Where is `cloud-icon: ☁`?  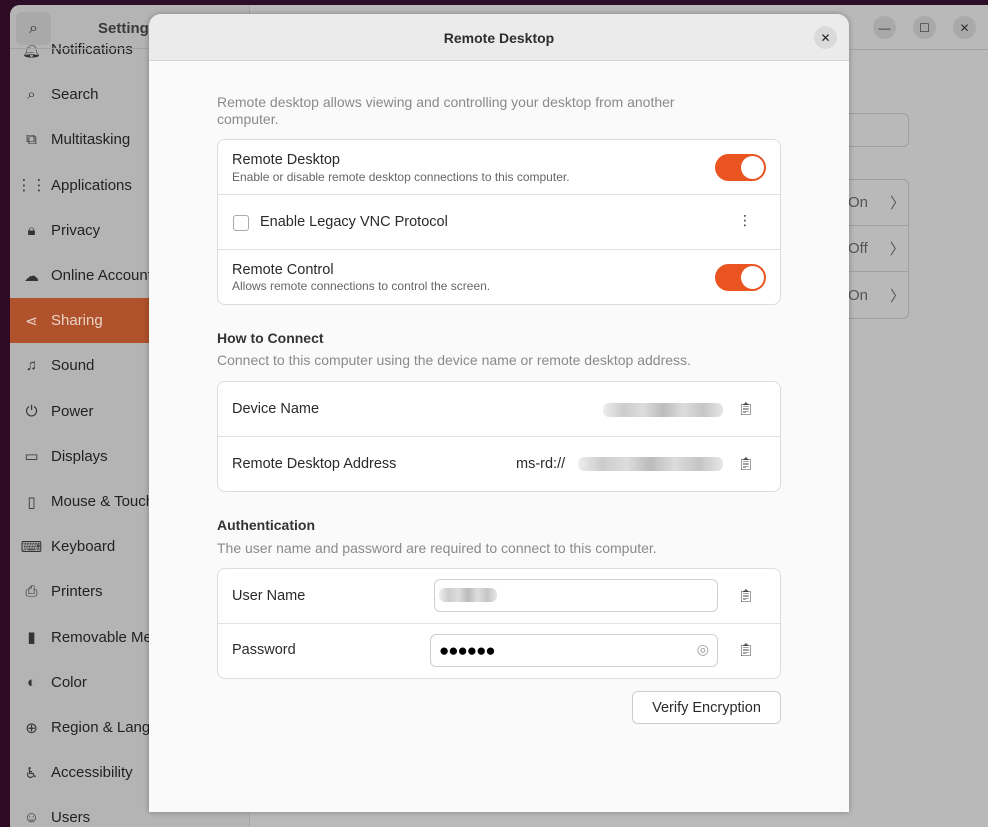
cloud-icon: ☁ is located at coordinates (31, 276).